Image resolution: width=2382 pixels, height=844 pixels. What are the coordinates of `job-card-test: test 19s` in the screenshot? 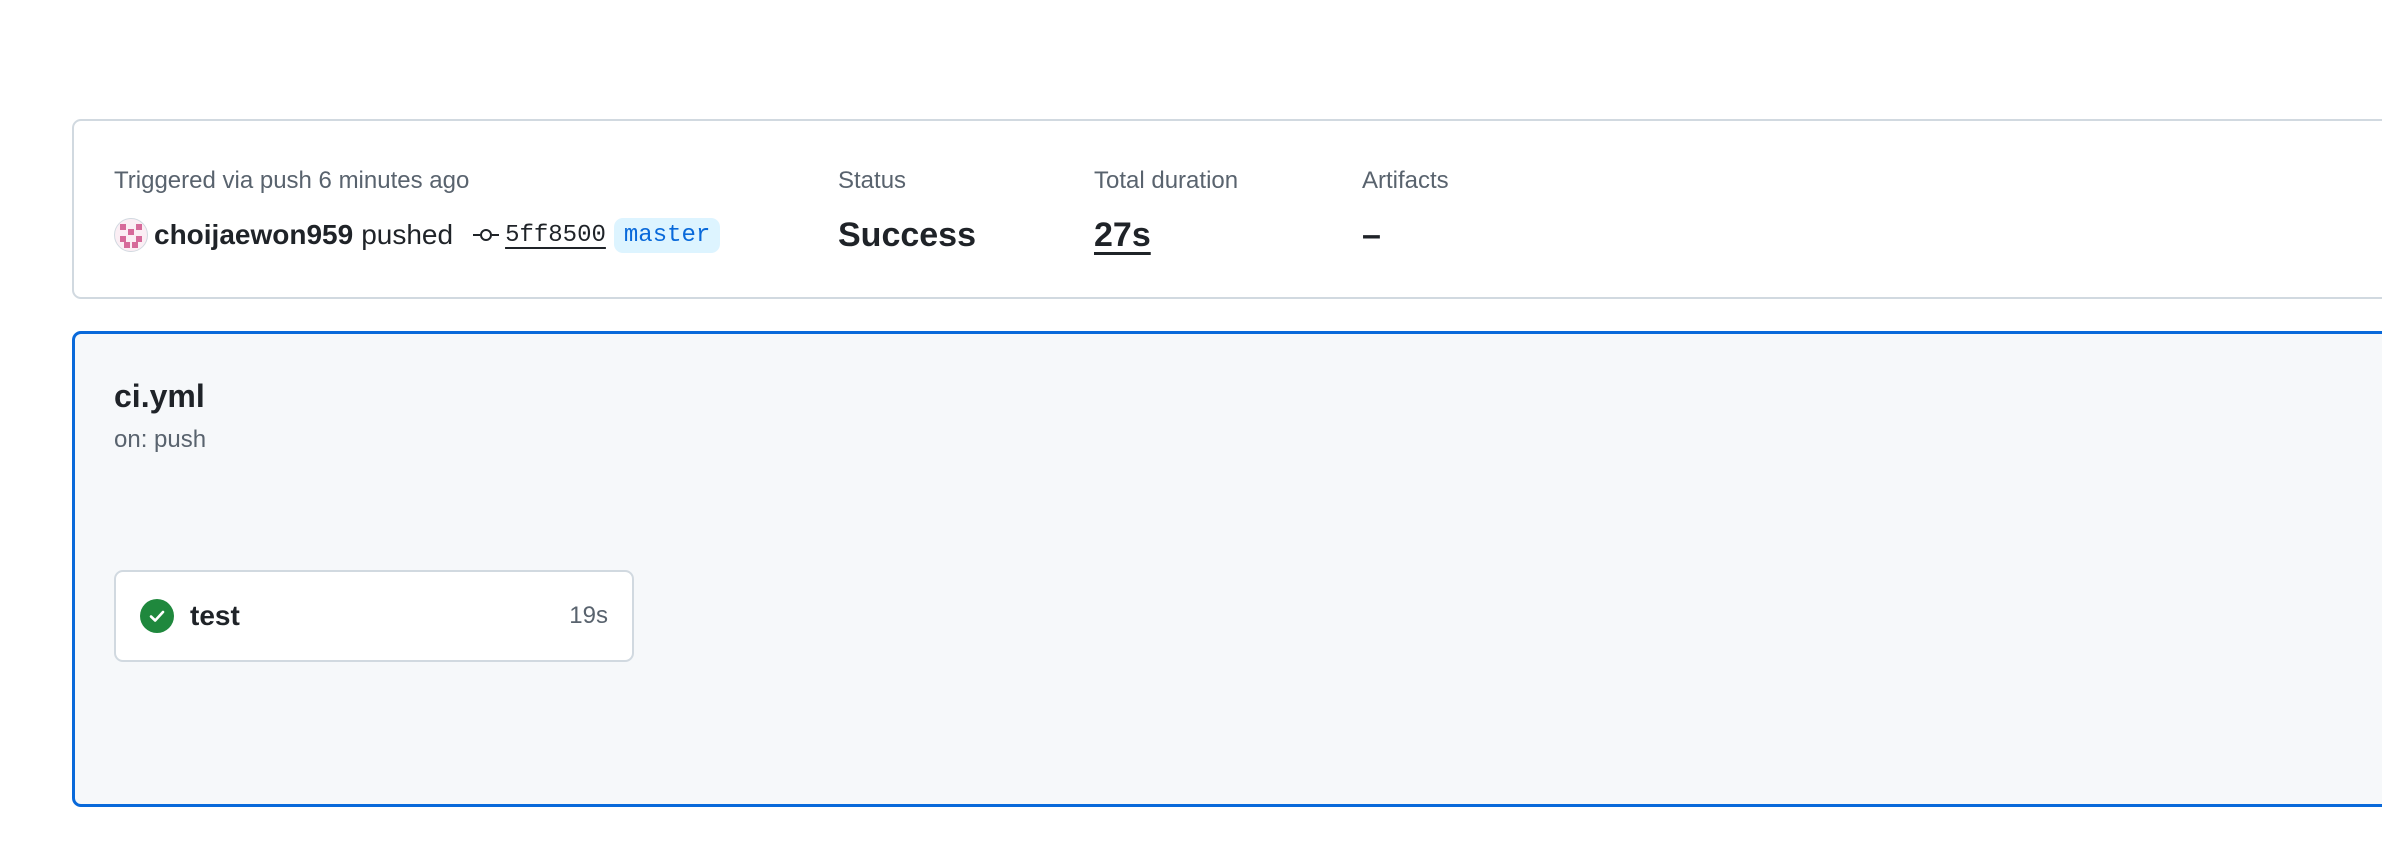 It's located at (374, 616).